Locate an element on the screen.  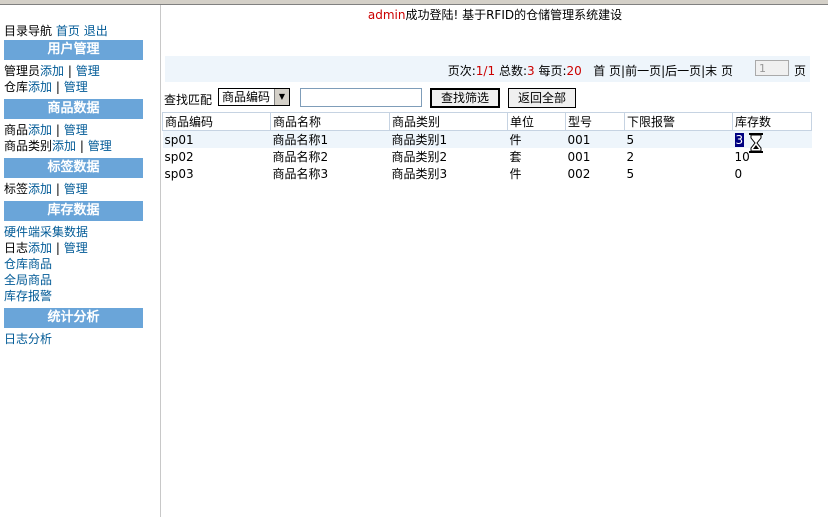
table-header-row: 商品编码 商品名称 商品类别 单位 型号 下限报警 库存数 is located at coordinates (487, 121).